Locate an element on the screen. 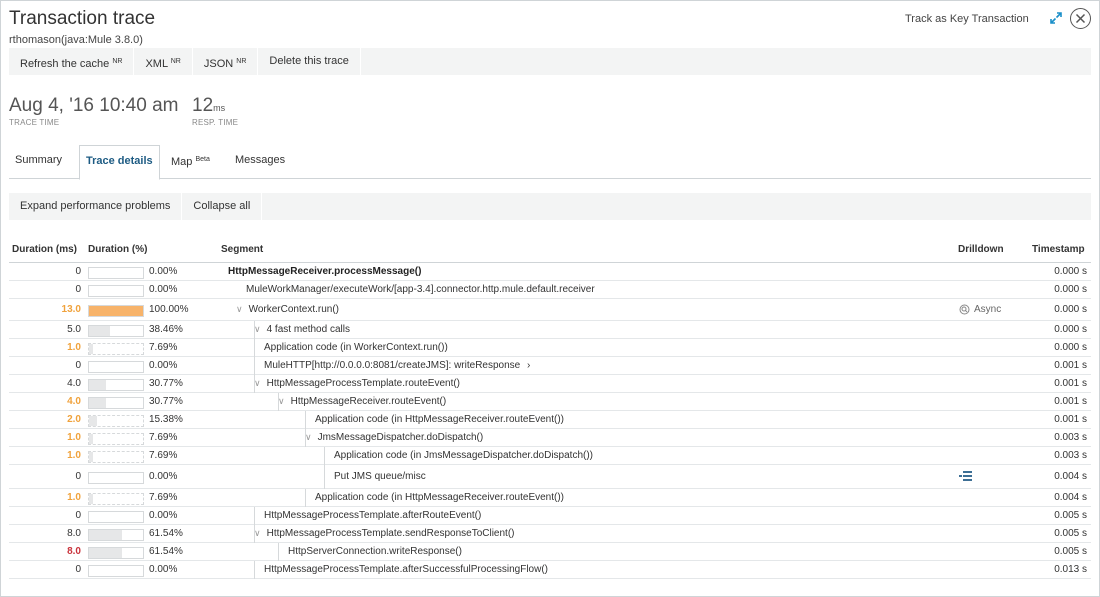  database-icon is located at coordinates (966, 476).